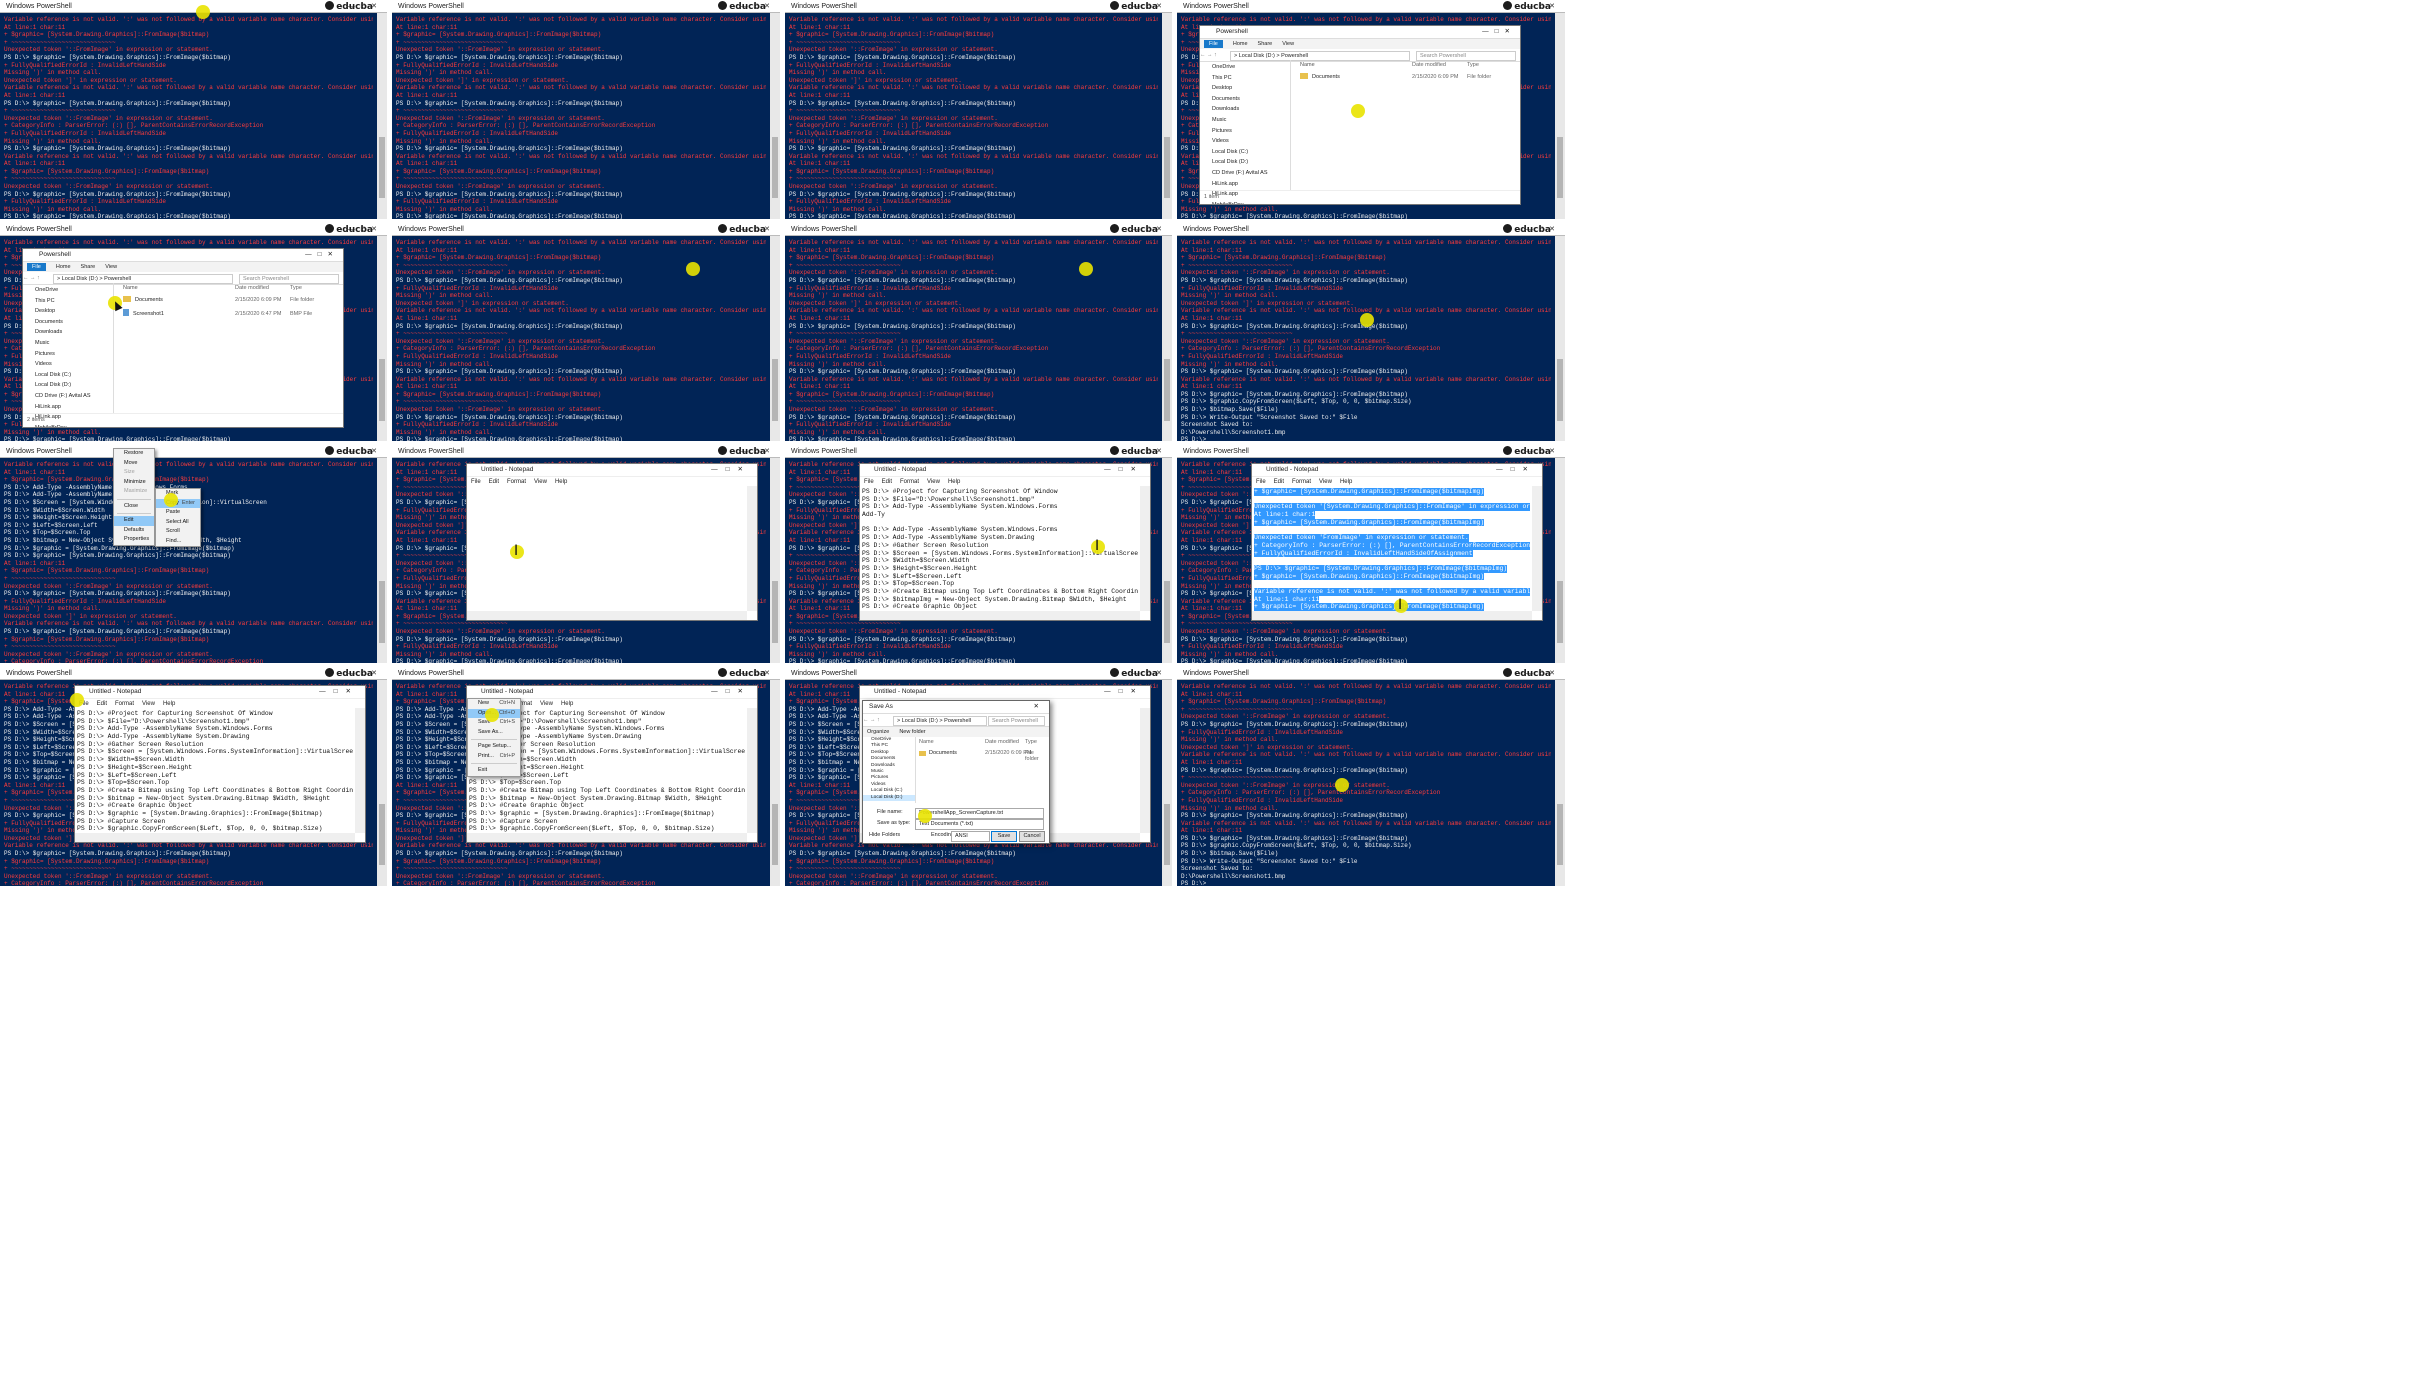 The image size is (2425, 1373). Describe the element at coordinates (1245, 78) in the screenshot. I see `nav-item: This PC` at that location.